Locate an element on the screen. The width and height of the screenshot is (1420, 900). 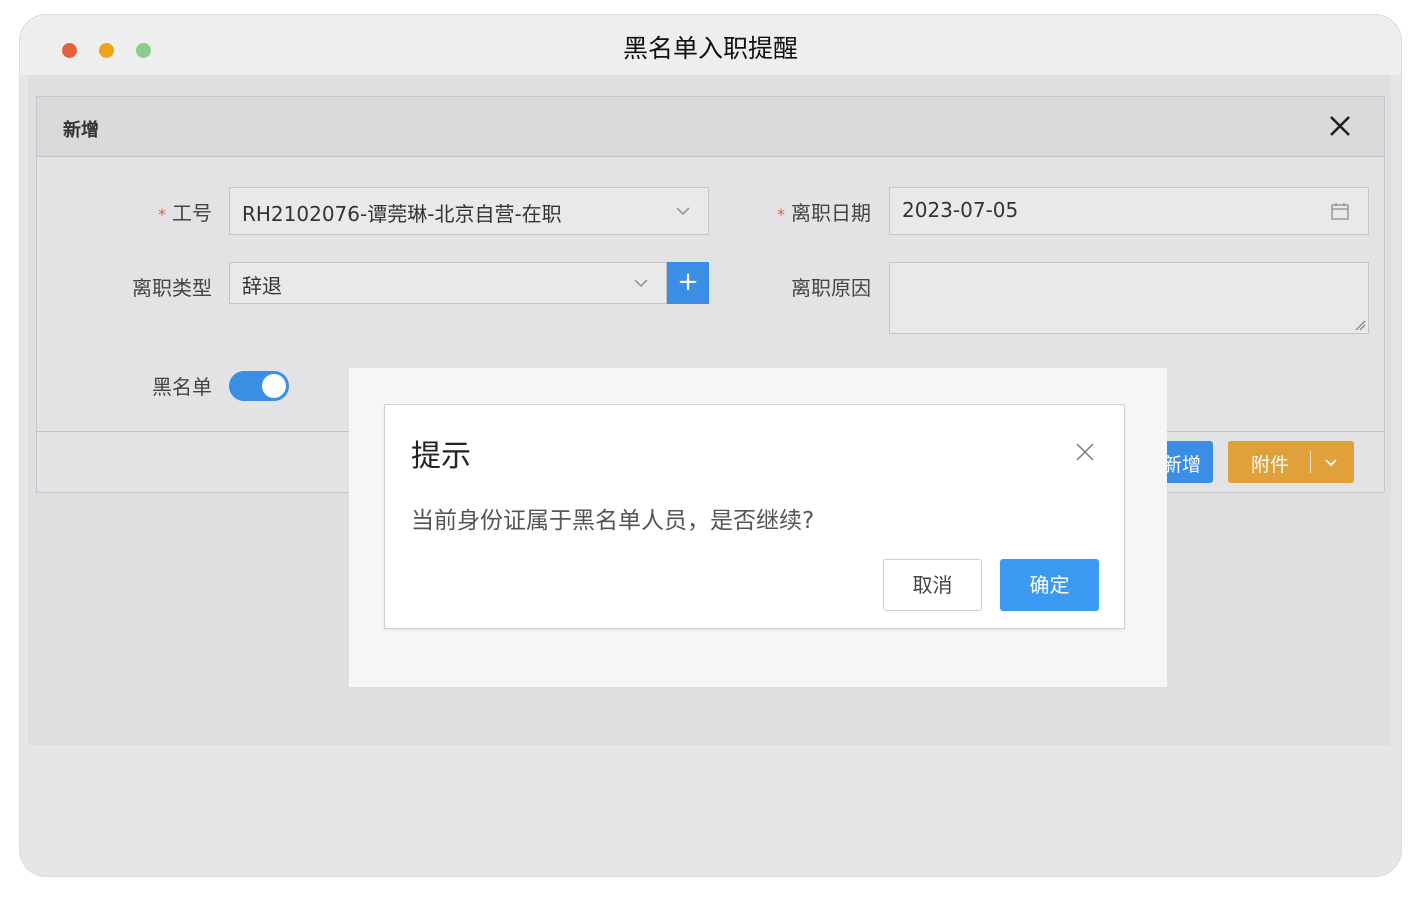
confirm-button: 确定 is located at coordinates (1049, 585).